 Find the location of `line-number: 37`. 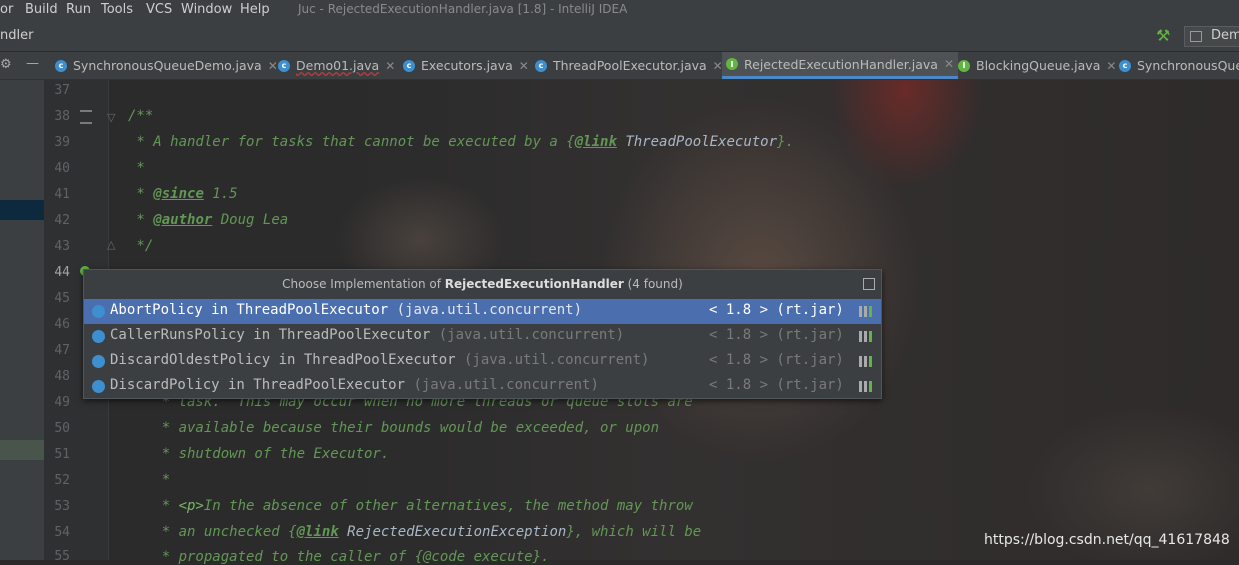

line-number: 37 is located at coordinates (62, 90).